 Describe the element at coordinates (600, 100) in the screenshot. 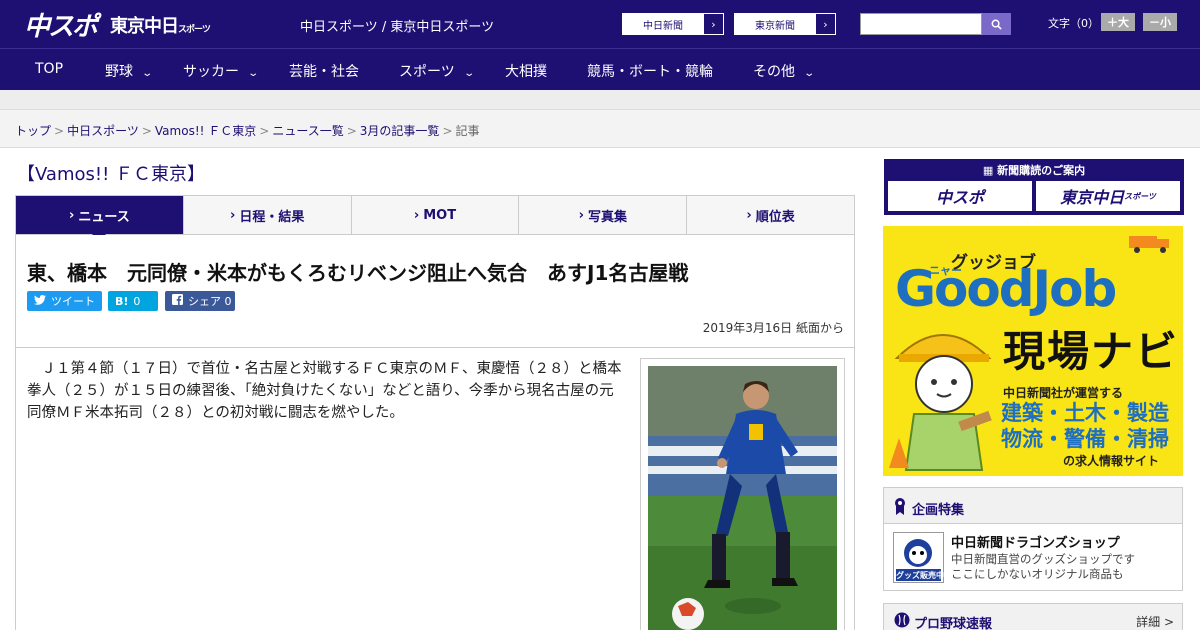

I see `ad-strip` at that location.